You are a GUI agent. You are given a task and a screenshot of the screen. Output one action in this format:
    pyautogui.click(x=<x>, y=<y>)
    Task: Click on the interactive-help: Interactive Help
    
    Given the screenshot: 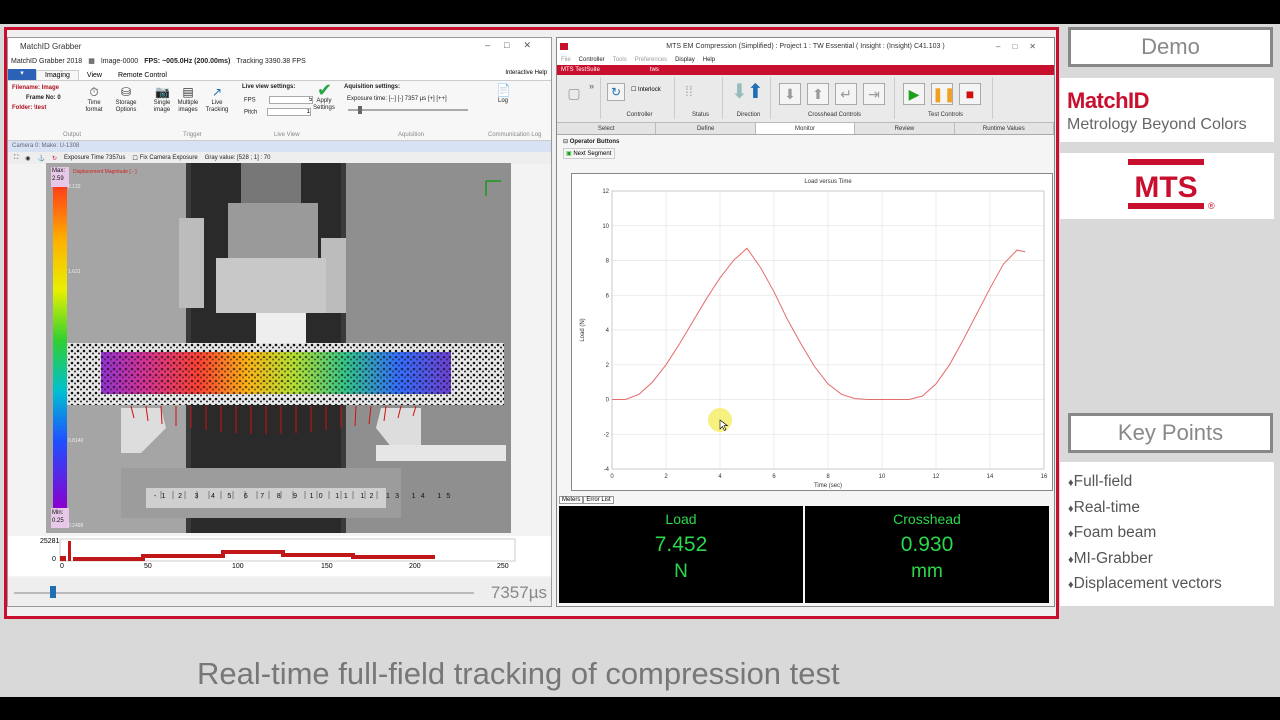 What is the action you would take?
    pyautogui.click(x=526, y=73)
    